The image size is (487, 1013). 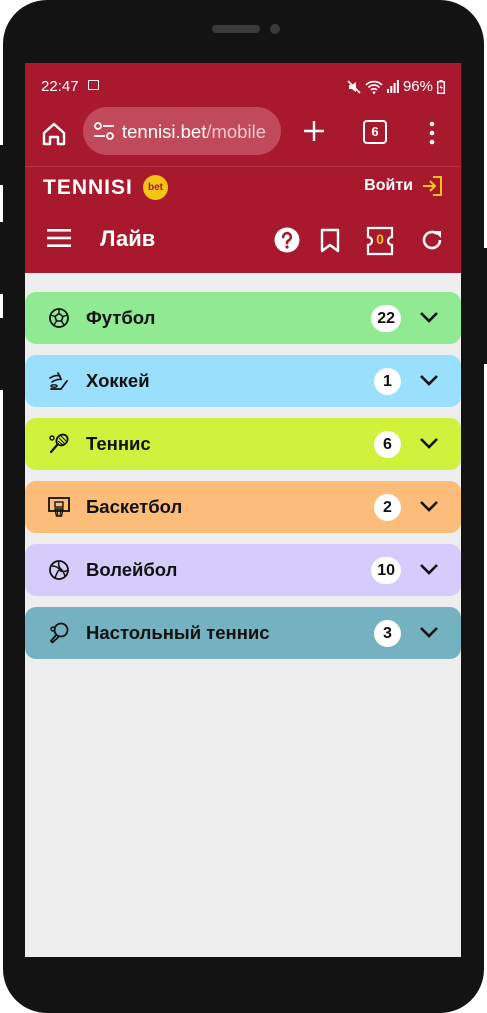 I want to click on url-path: /mobile, so click(x=236, y=131).